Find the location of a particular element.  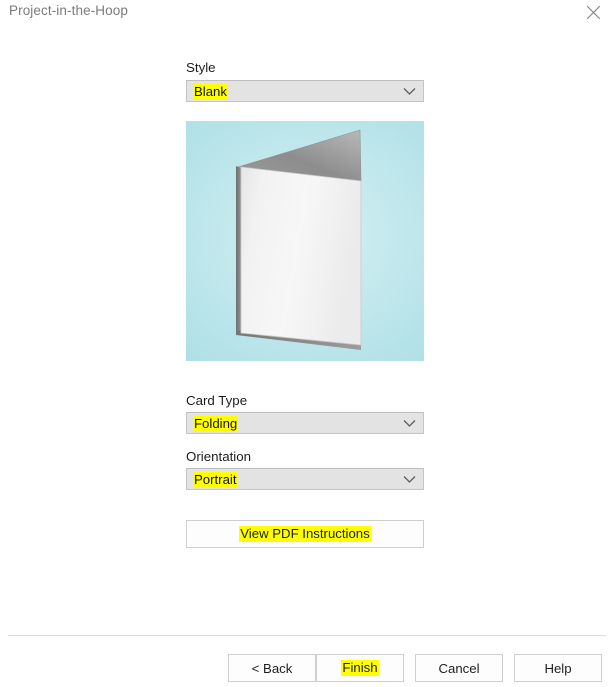

orientation-combobox-wrapper: Portrait is located at coordinates (306, 479).